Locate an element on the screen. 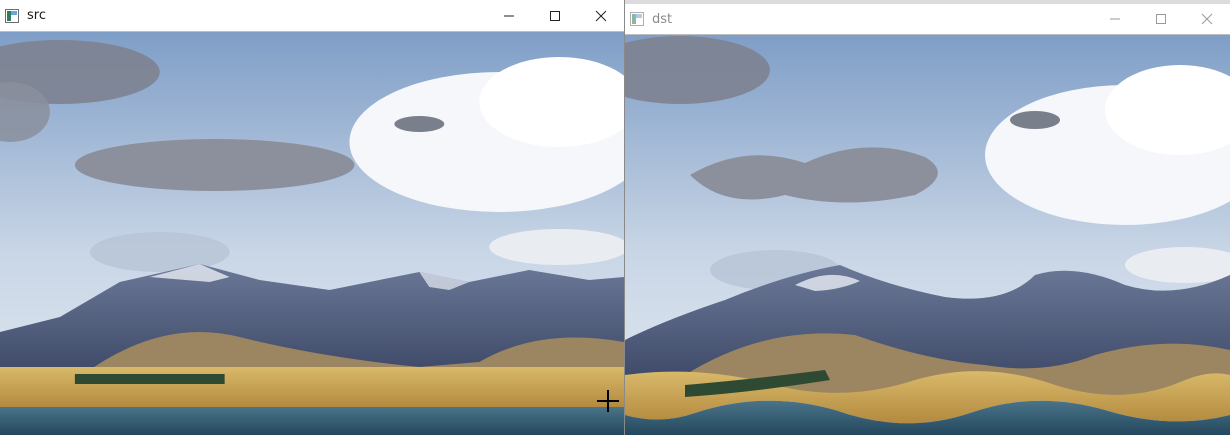 The width and height of the screenshot is (1230, 435). window-title: dst is located at coordinates (662, 19).